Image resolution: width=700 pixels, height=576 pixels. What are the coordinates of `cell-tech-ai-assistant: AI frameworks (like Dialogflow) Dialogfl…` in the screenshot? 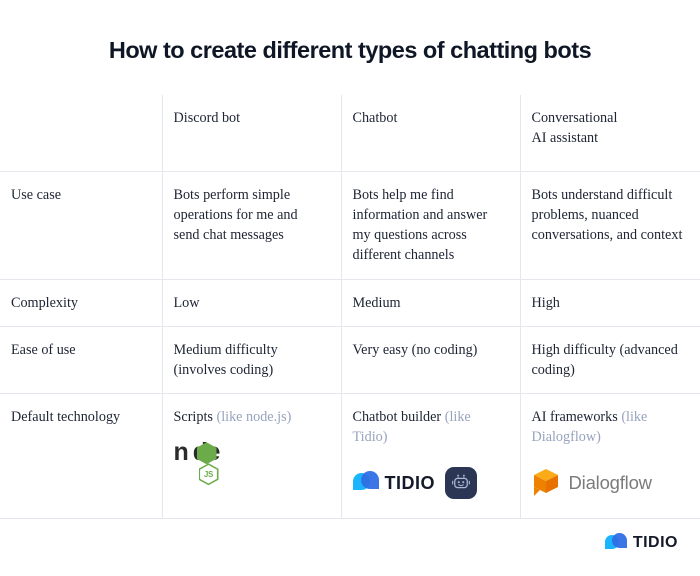 It's located at (610, 456).